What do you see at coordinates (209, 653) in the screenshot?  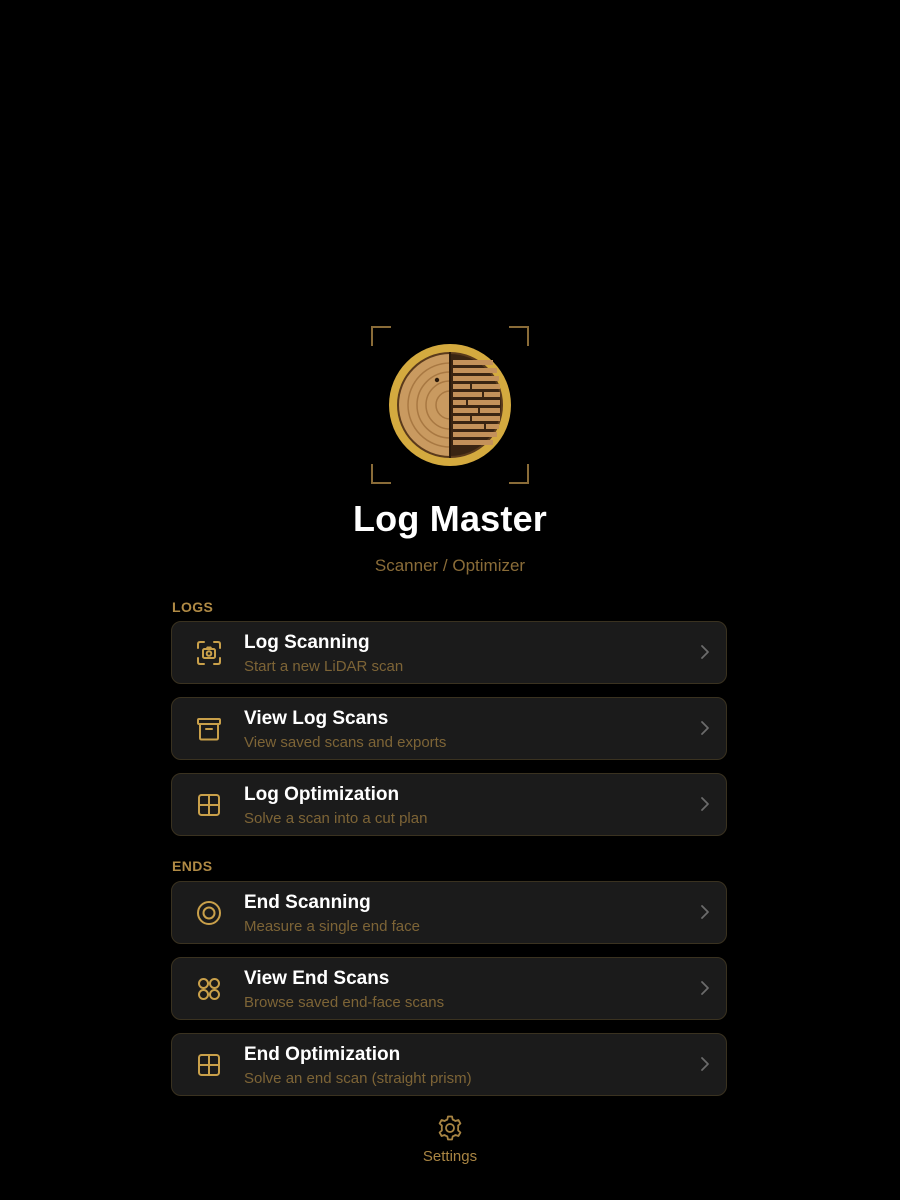 I see `camera-scan-icon` at bounding box center [209, 653].